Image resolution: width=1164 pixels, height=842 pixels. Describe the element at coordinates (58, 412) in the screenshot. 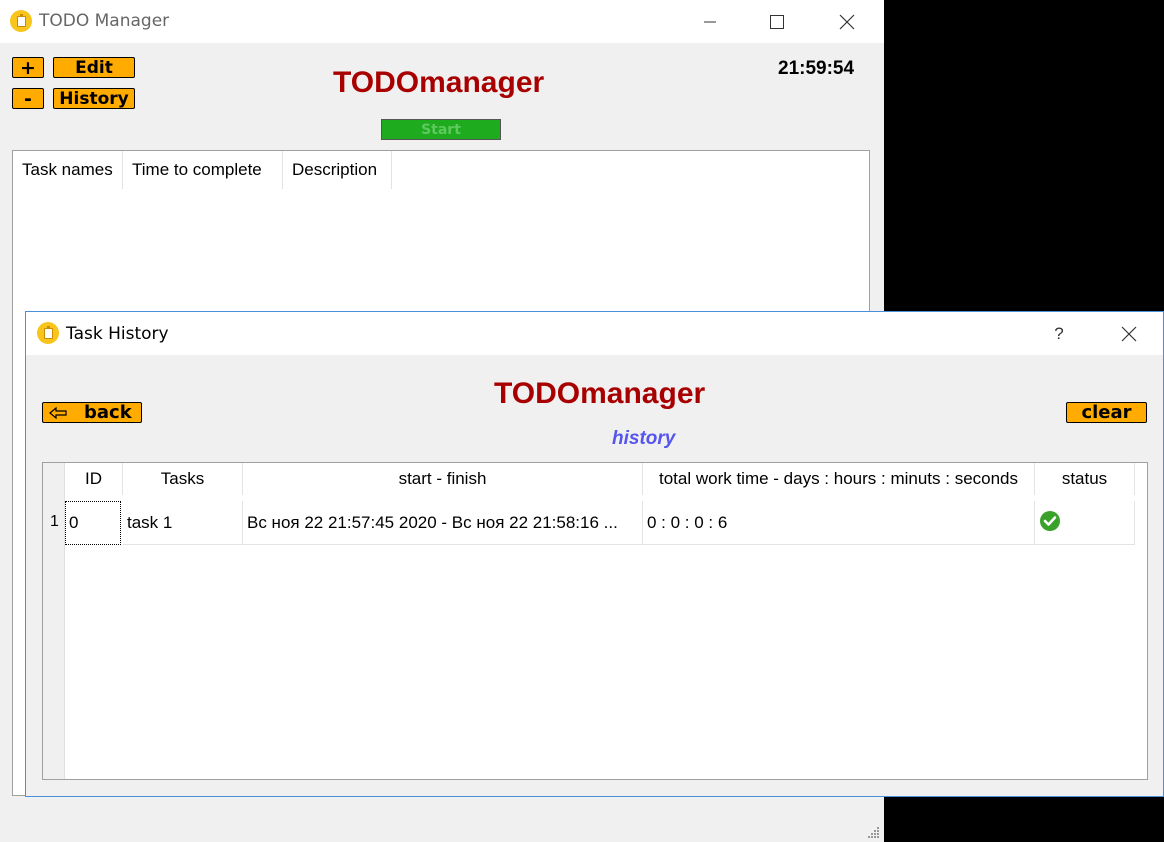

I see `back-arrow-icon` at that location.